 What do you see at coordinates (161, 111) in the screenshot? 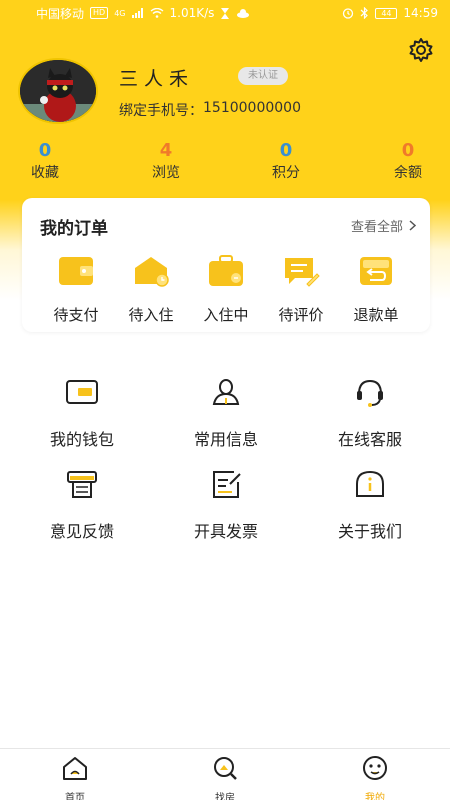
I see `phone-label: 绑定手机号：` at bounding box center [161, 111].